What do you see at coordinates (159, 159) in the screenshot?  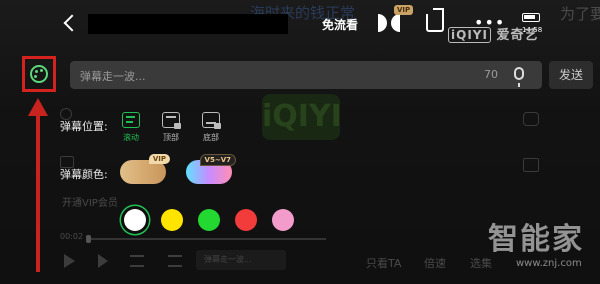 I see `vip-tag: VIP` at bounding box center [159, 159].